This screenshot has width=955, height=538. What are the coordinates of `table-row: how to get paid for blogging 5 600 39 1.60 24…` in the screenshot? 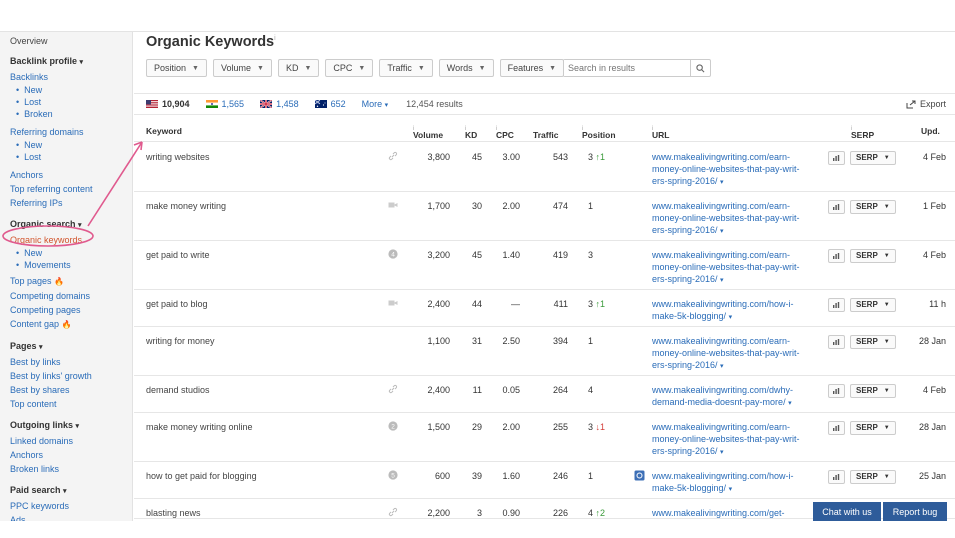 It's located at (544, 480).